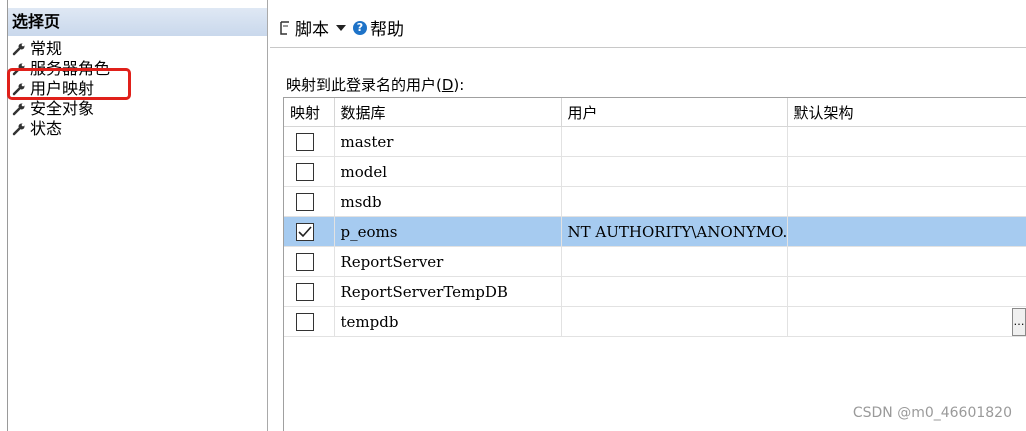 This screenshot has height=431, width=1026. I want to click on table-row: ReportServerTempDB, so click(655, 291).